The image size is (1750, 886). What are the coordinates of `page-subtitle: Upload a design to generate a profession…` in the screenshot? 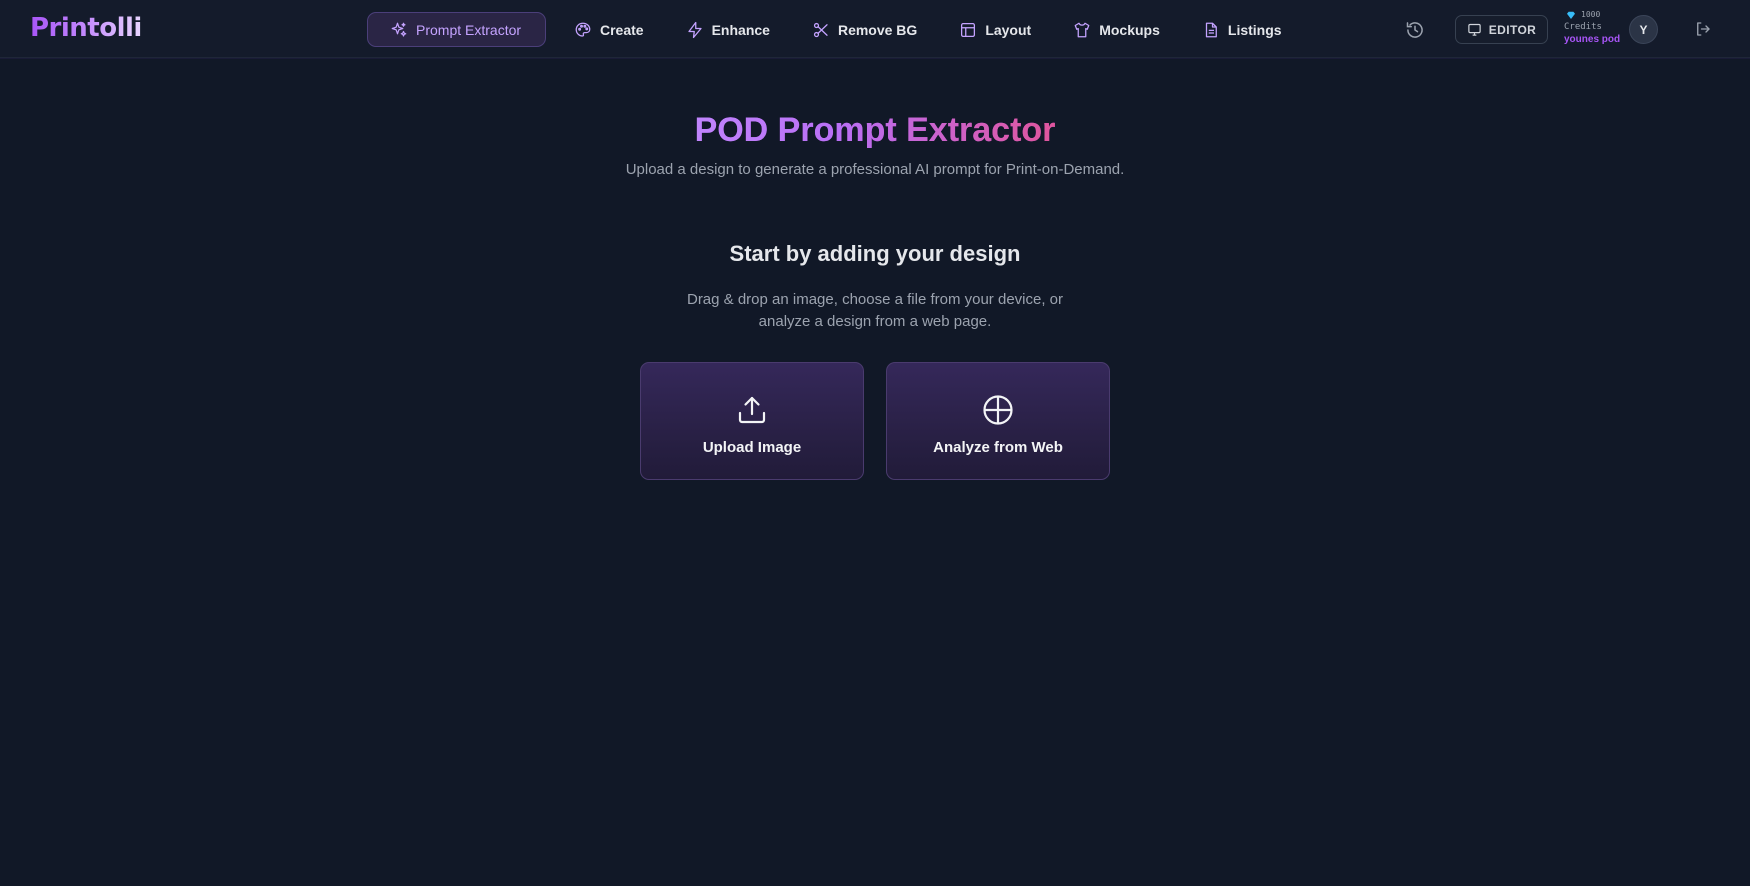 It's located at (875, 169).